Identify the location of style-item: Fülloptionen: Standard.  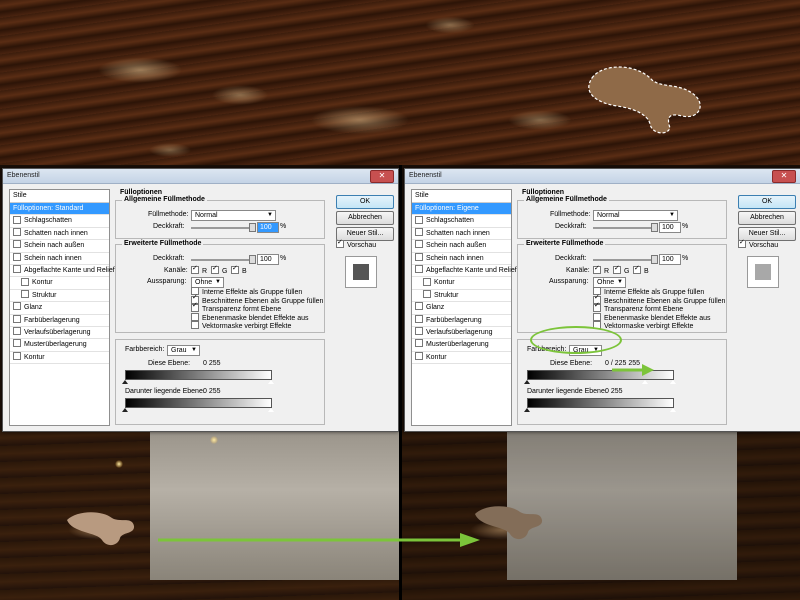
(59, 209).